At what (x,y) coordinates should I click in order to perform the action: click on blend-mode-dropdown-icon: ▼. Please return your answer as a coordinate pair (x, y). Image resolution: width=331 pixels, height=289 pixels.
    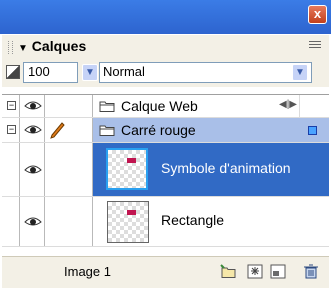
    Looking at the image, I should click on (300, 72).